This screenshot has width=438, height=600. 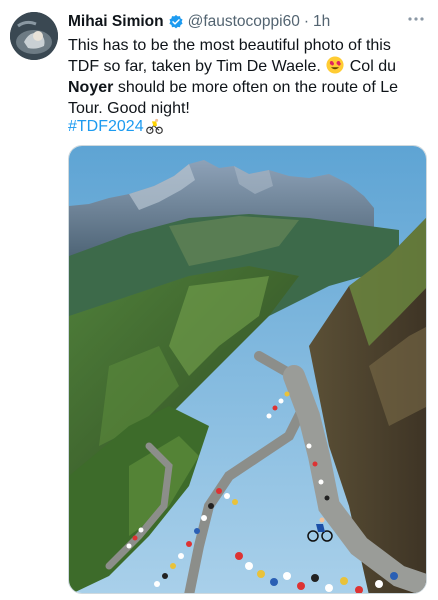 What do you see at coordinates (91, 87) in the screenshot?
I see `tweet-text-bold: Noyer` at bounding box center [91, 87].